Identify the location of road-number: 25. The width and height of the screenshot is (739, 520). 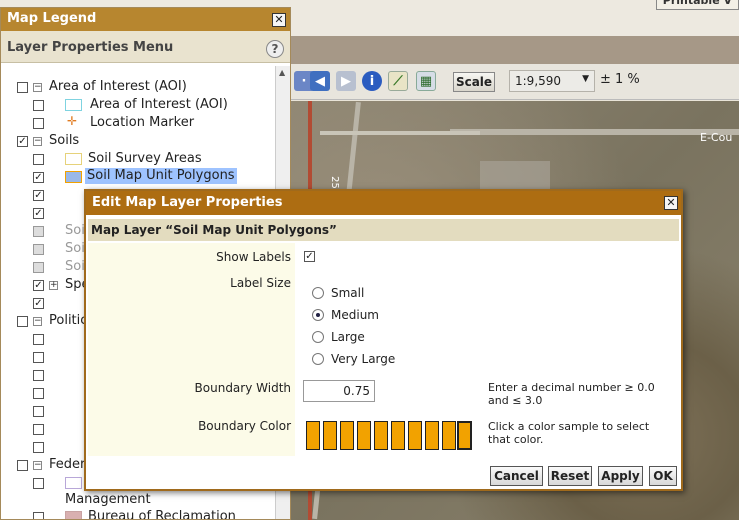
(334, 182).